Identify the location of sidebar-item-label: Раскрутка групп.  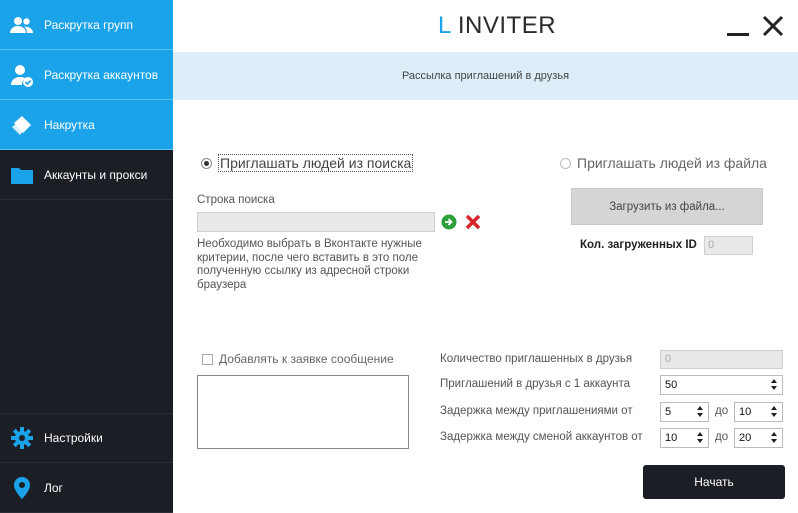
(88, 24).